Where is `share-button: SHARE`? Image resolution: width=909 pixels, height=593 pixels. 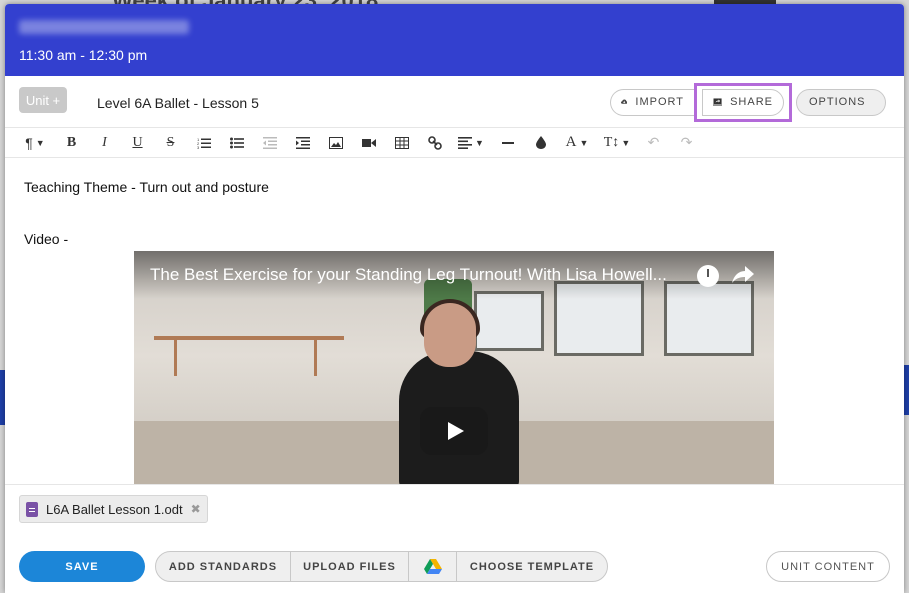 share-button: SHARE is located at coordinates (743, 102).